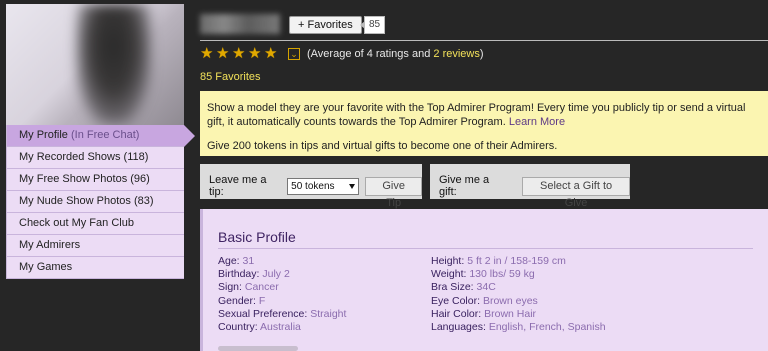 Image resolution: width=768 pixels, height=351 pixels. I want to click on profile-field-languages: Languages: English, French, Spanish, so click(537, 327).